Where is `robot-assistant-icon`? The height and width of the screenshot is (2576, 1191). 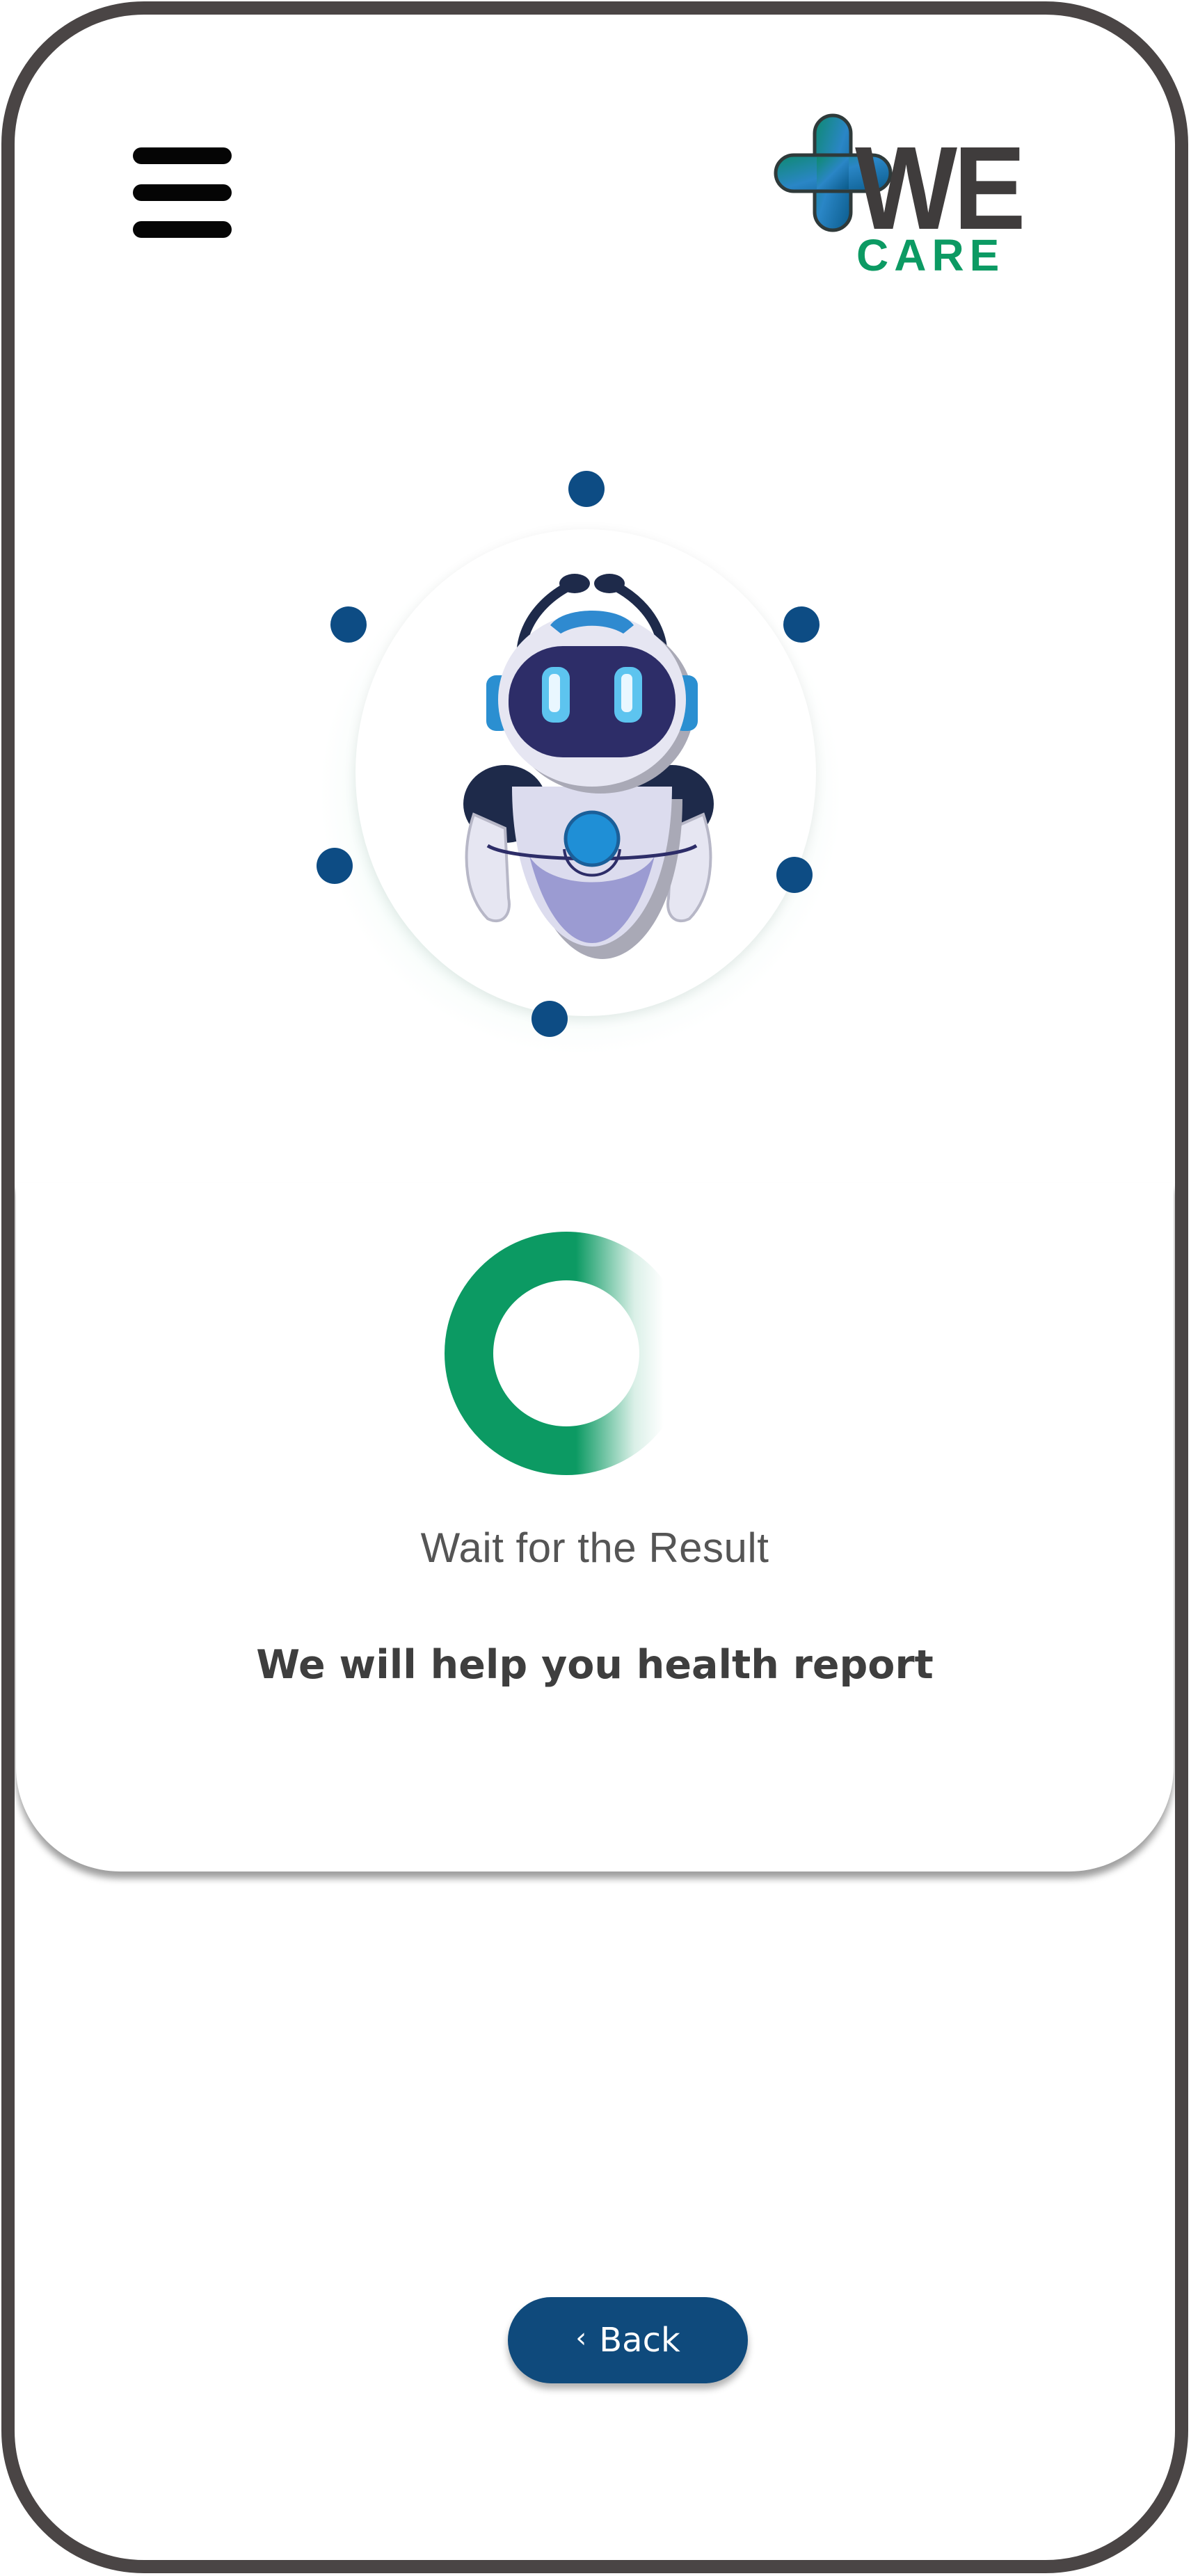
robot-assistant-icon is located at coordinates (585, 772).